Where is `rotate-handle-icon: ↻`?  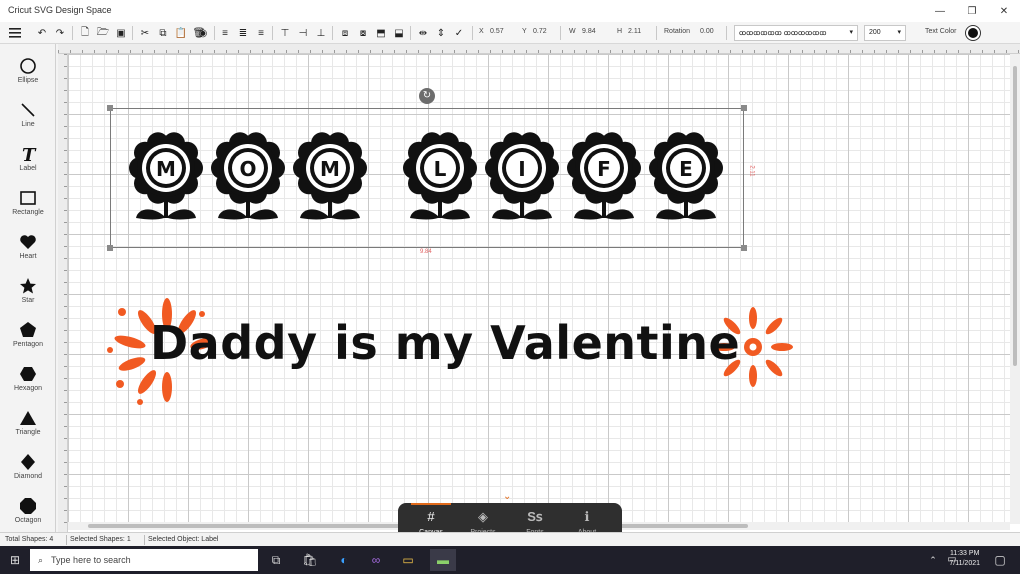
rotate-handle-icon: ↻ is located at coordinates (427, 96).